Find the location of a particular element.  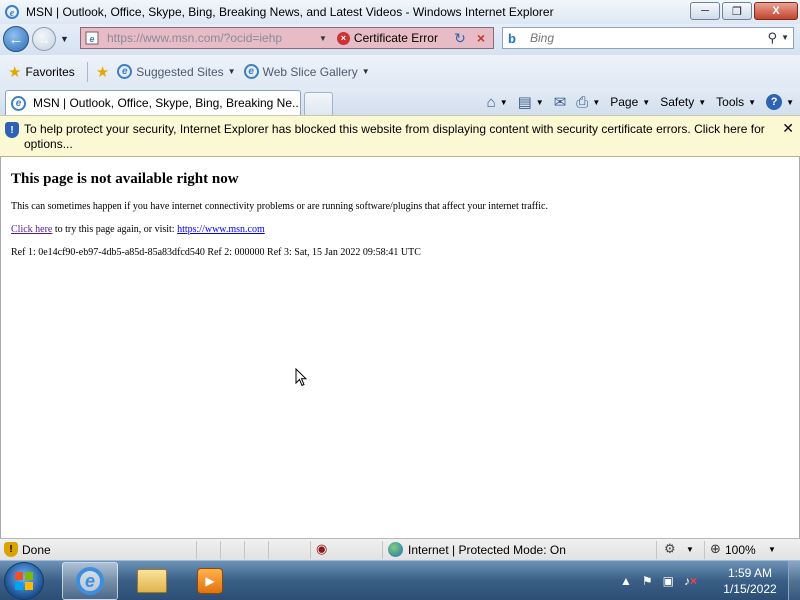

show-desktop-button is located at coordinates (794, 580).